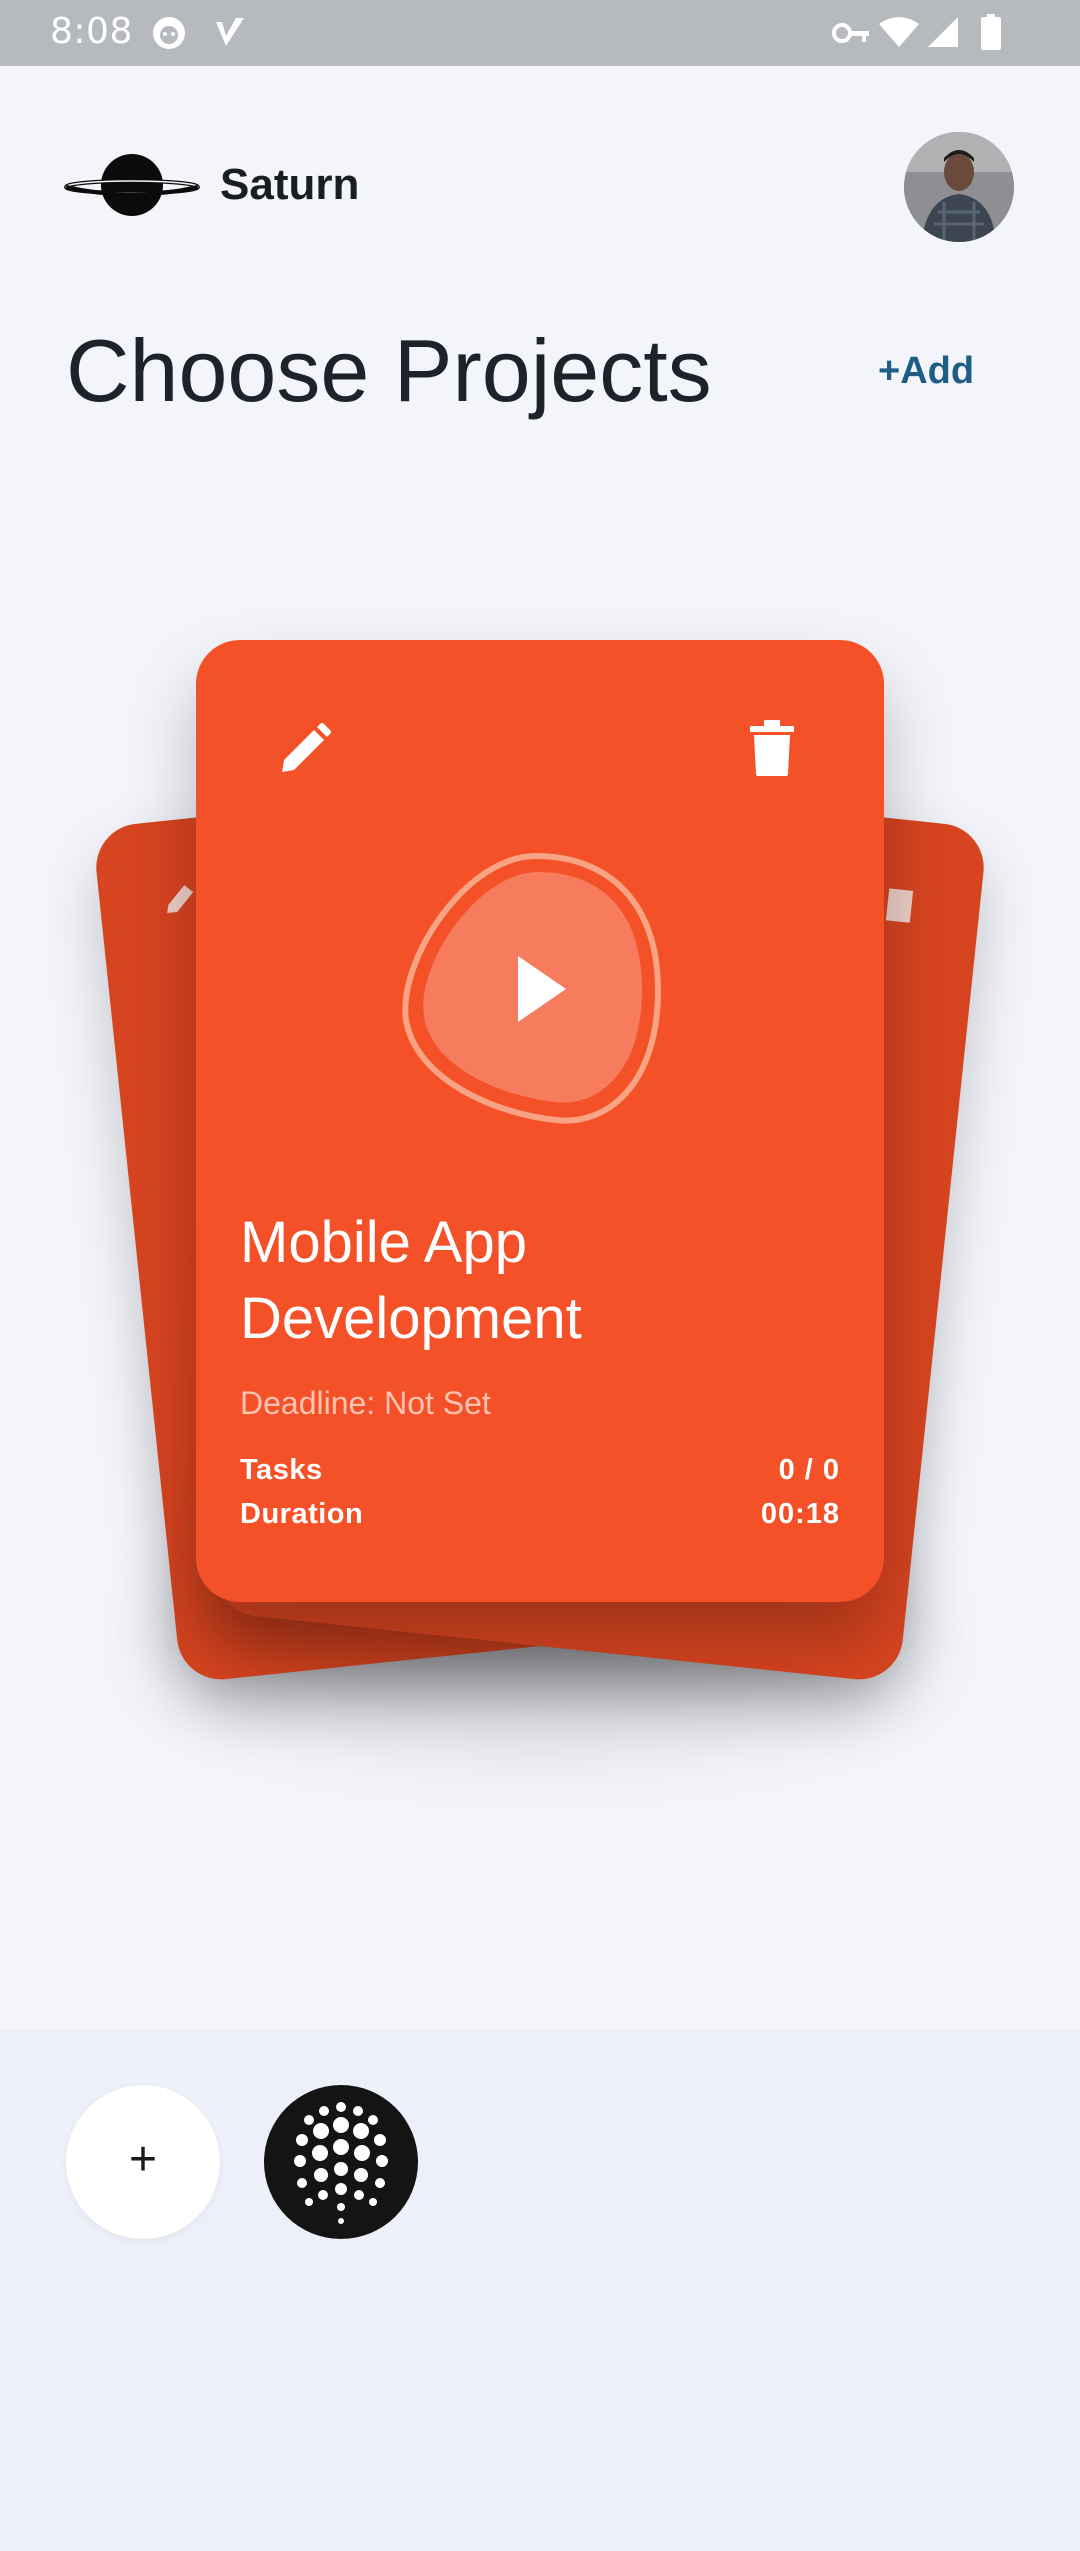 Image resolution: width=1080 pixels, height=2551 pixels. What do you see at coordinates (365, 1403) in the screenshot?
I see `project-deadline: Deadline: Not Set` at bounding box center [365, 1403].